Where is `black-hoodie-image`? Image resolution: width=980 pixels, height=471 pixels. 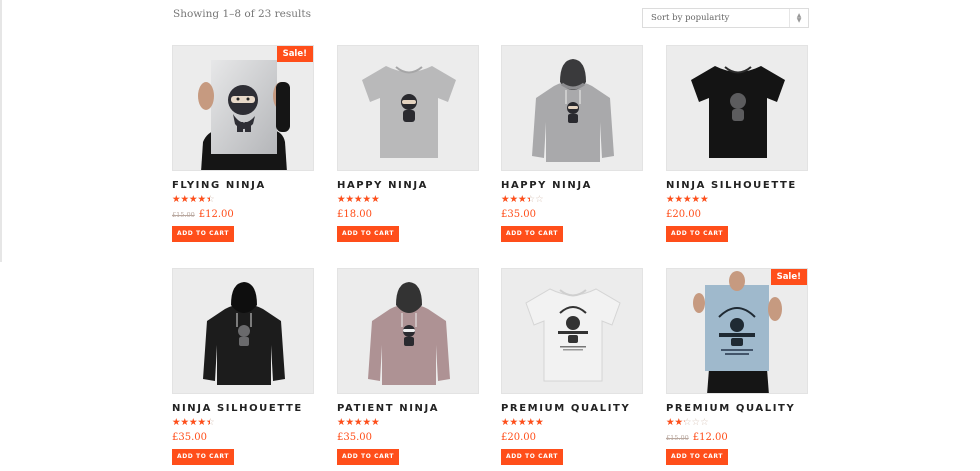 black-hoodie-image is located at coordinates (243, 331).